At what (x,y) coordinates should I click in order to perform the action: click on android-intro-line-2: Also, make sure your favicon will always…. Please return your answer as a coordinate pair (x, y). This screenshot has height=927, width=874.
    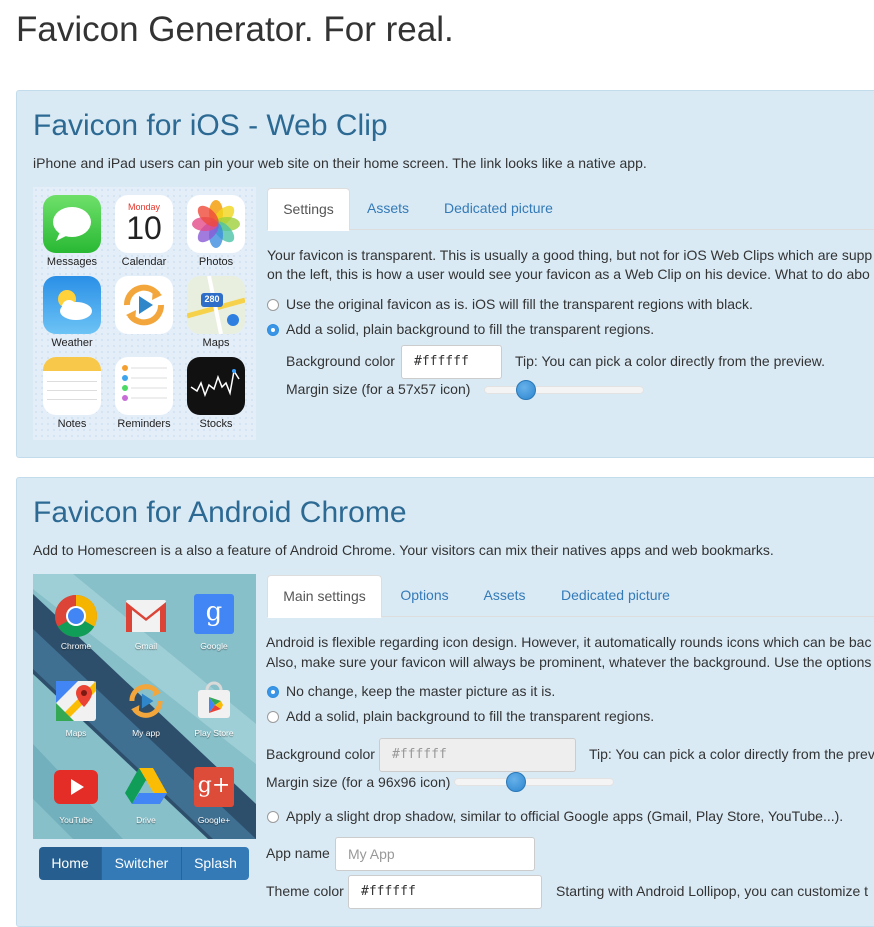
    Looking at the image, I should click on (569, 662).